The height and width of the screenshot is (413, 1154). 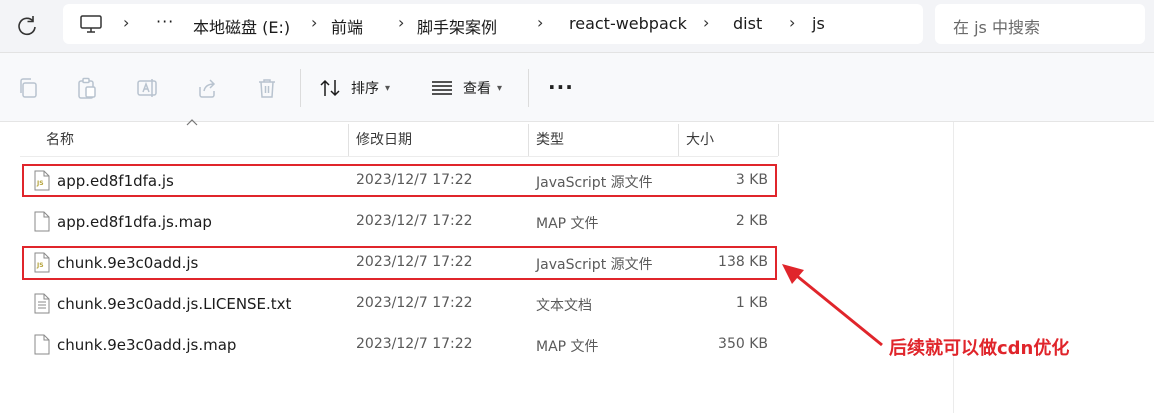 I want to click on share-icon, so click(x=207, y=88).